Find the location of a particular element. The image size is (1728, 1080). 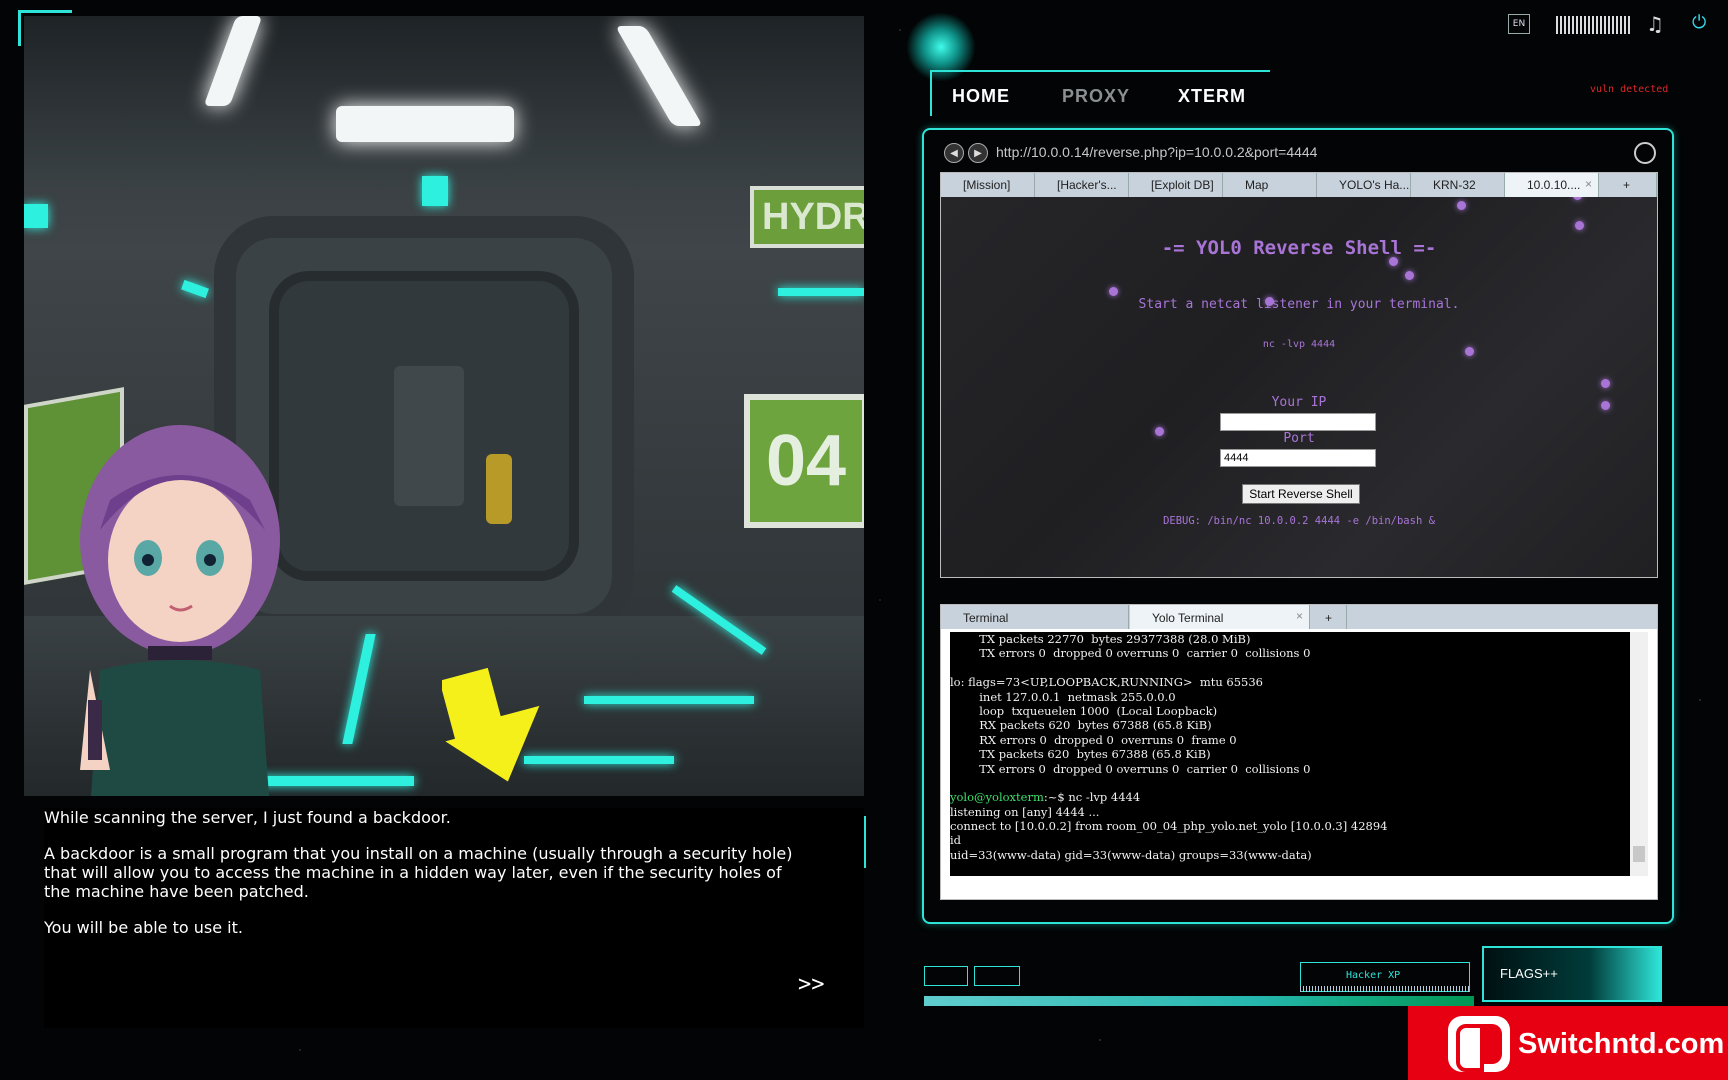

start-reverse-shell-button: Start Reverse Shell is located at coordinates (1301, 494).